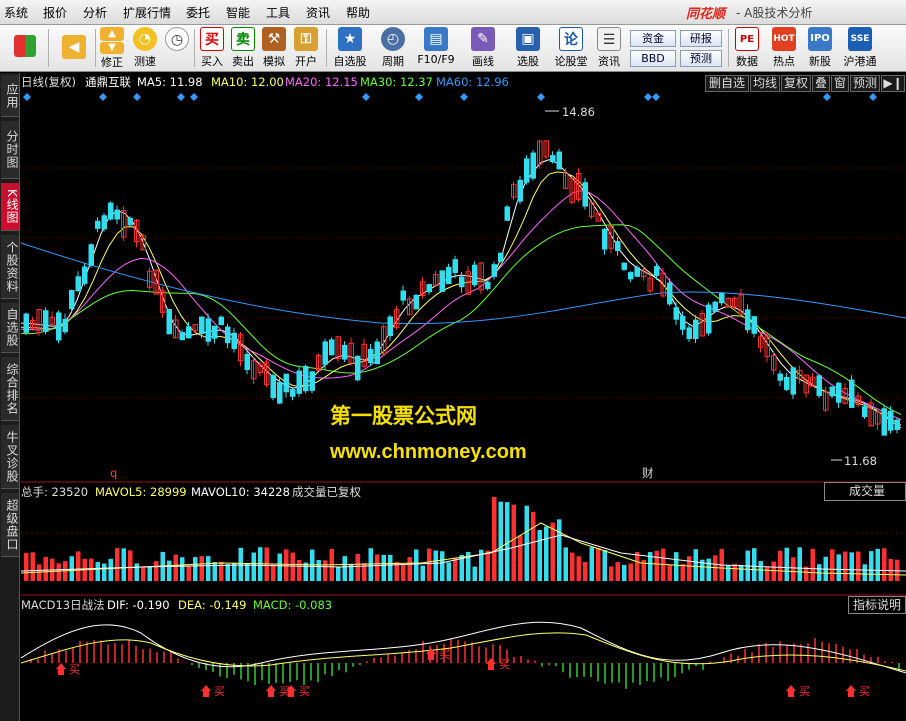 This screenshot has height=721, width=906. I want to click on fix-button: ▲ ▼ 修正, so click(112, 48).